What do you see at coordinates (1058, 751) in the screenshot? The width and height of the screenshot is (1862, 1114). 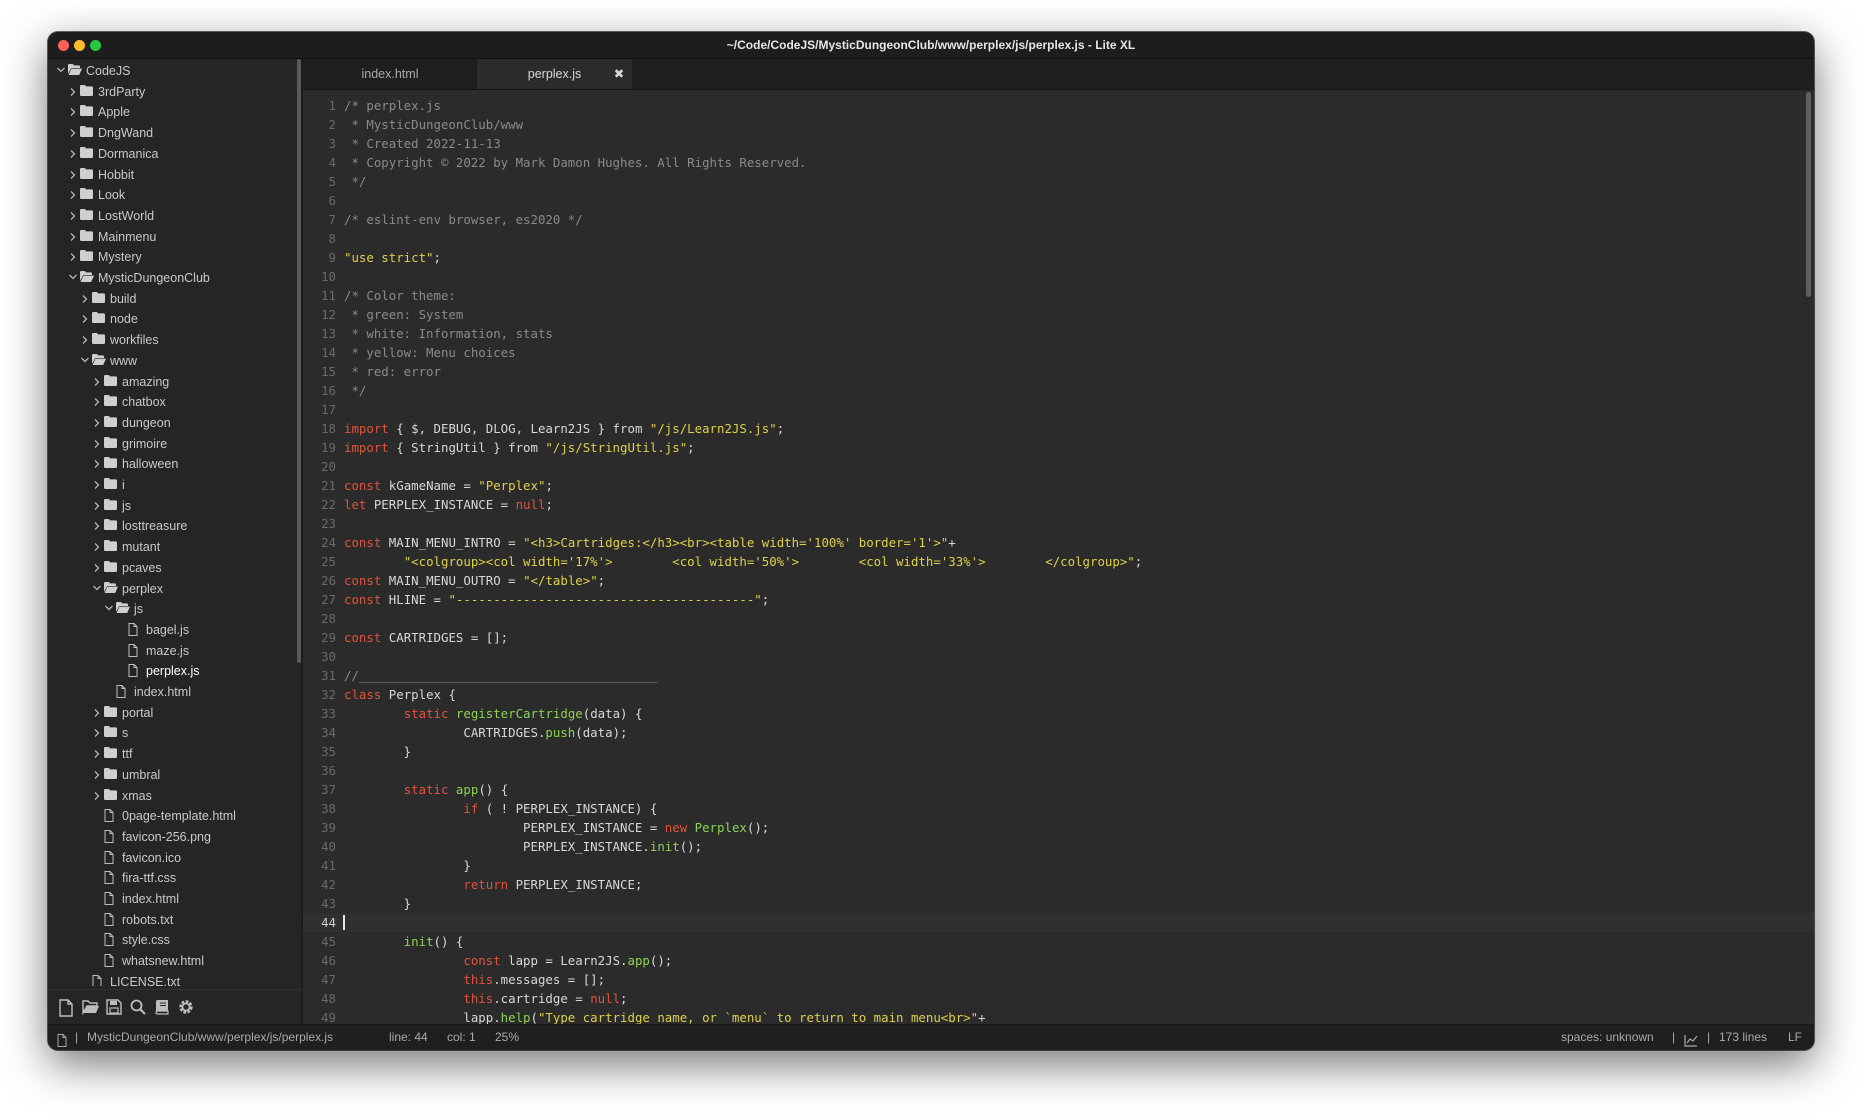 I see `code-line: 35 }` at bounding box center [1058, 751].